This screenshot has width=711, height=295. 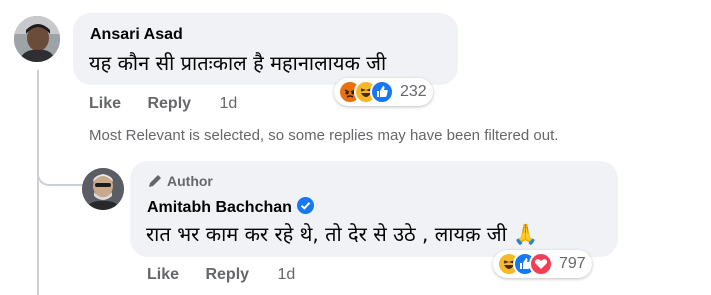 What do you see at coordinates (163, 275) in the screenshot?
I see `reply-like-button: Like` at bounding box center [163, 275].